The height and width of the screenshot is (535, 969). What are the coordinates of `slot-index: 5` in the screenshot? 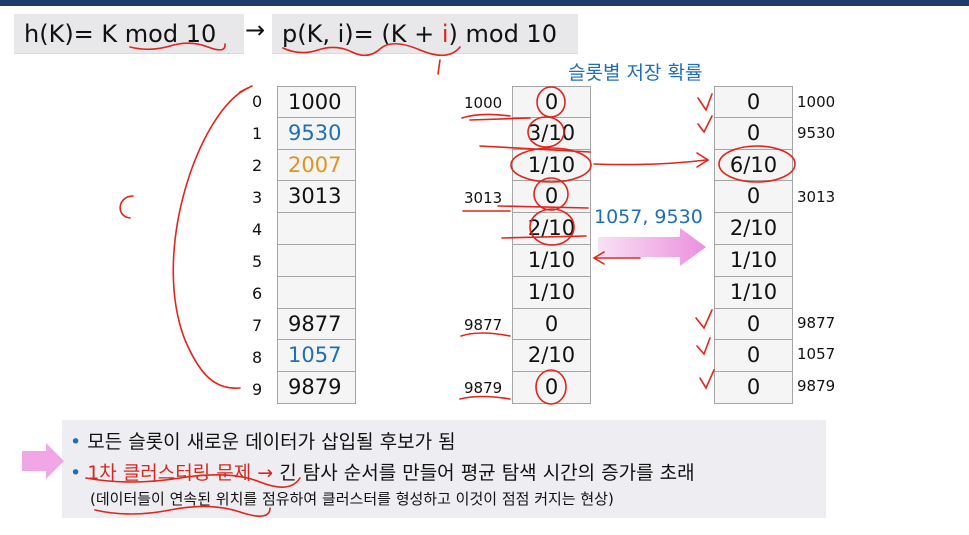 It's located at (257, 261).